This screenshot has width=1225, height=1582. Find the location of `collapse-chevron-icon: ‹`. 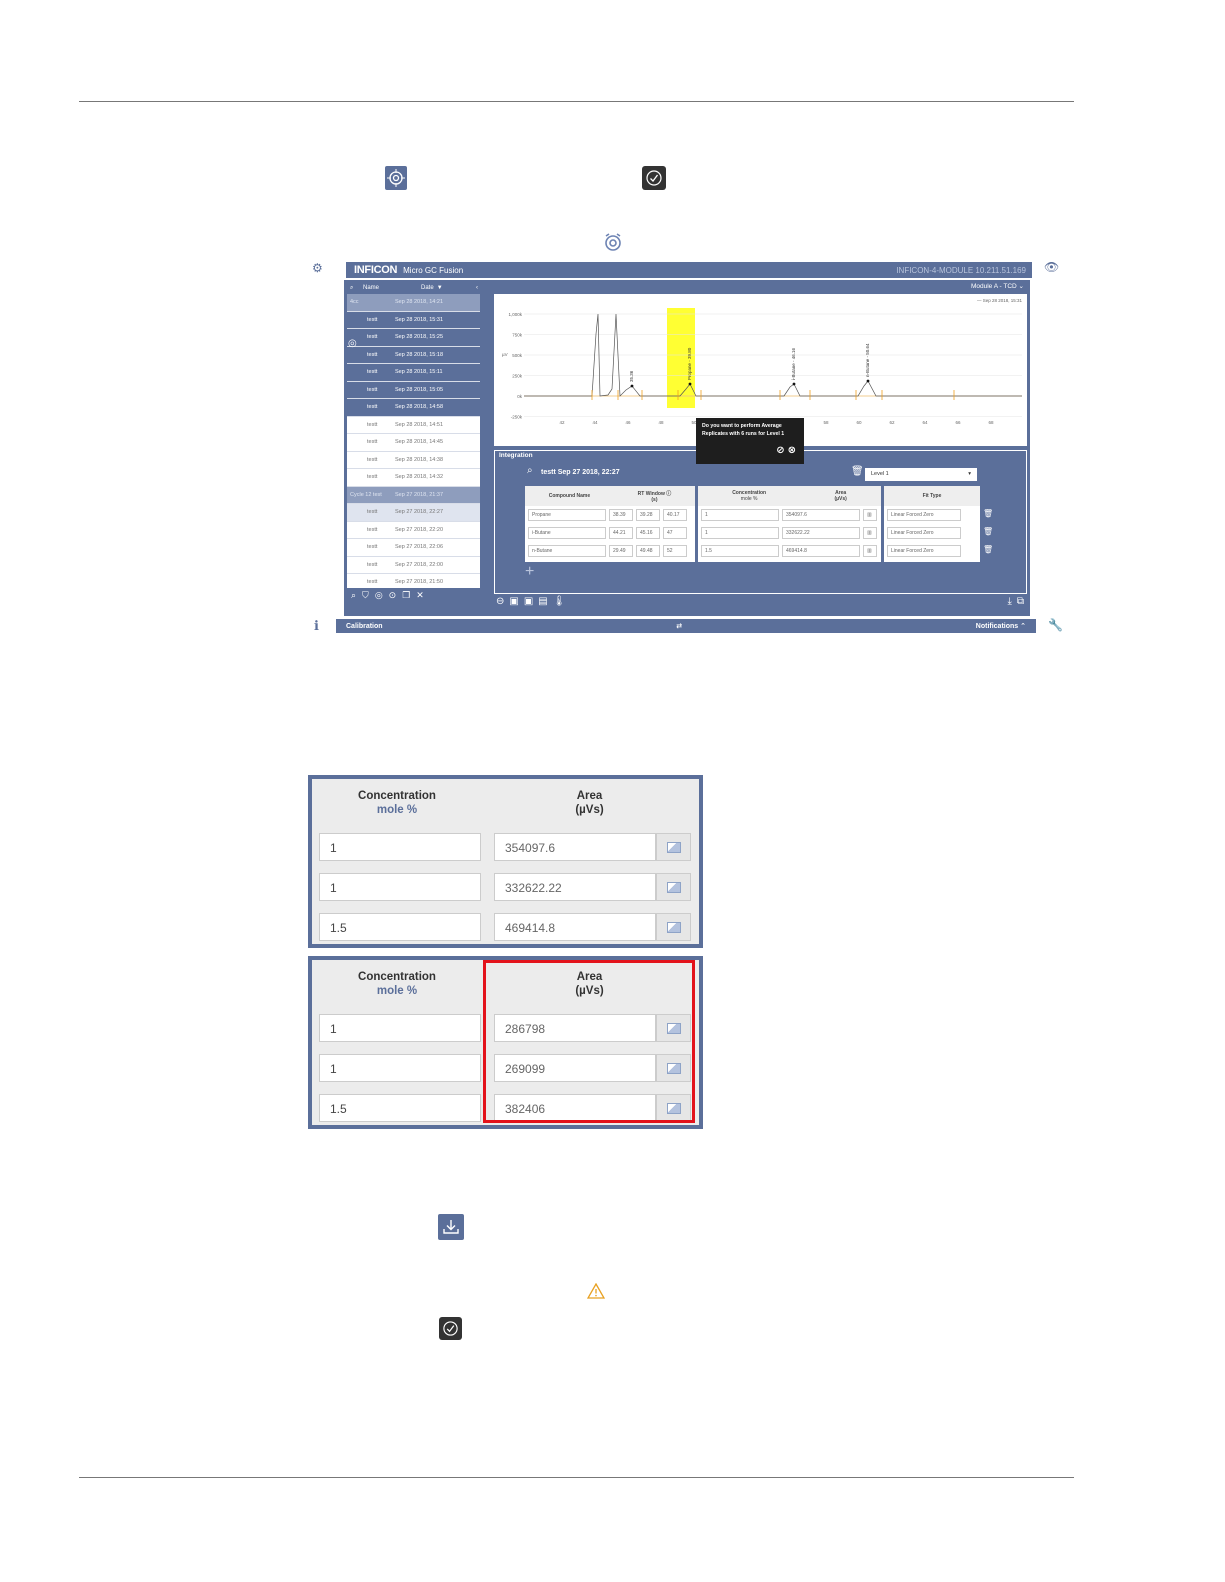

collapse-chevron-icon: ‹ is located at coordinates (478, 288).